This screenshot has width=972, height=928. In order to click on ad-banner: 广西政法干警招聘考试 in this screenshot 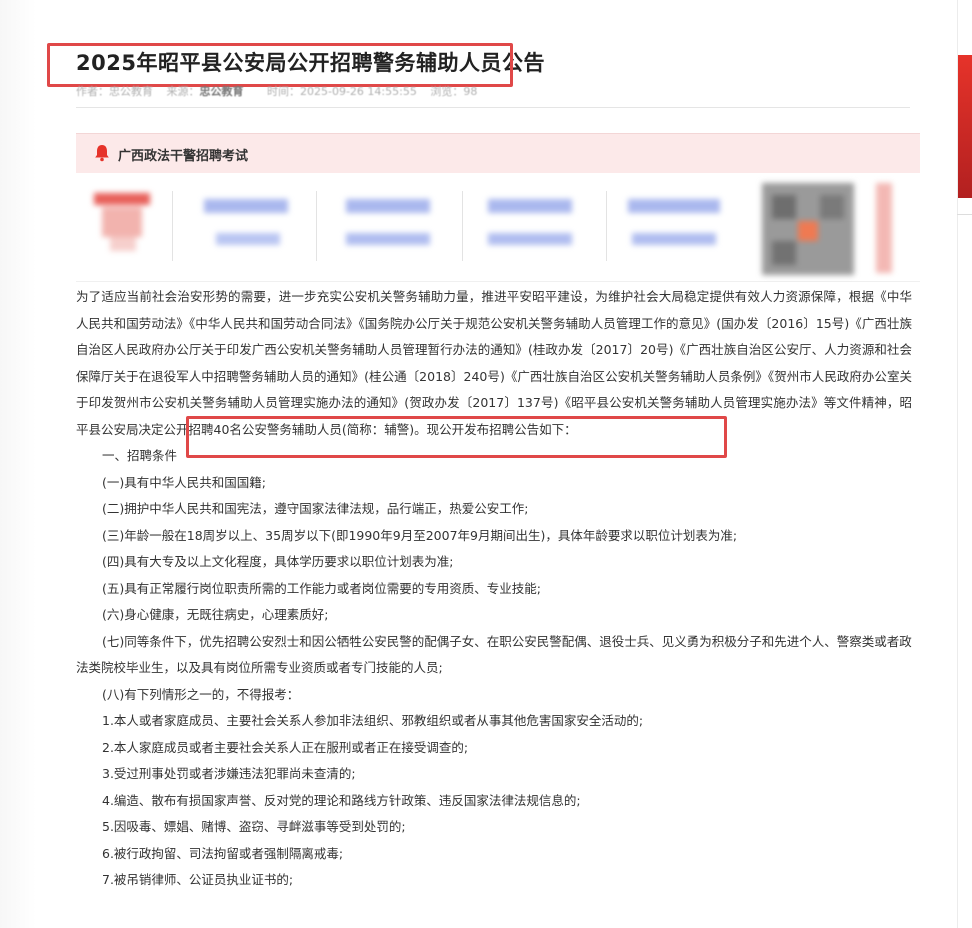, I will do `click(498, 153)`.